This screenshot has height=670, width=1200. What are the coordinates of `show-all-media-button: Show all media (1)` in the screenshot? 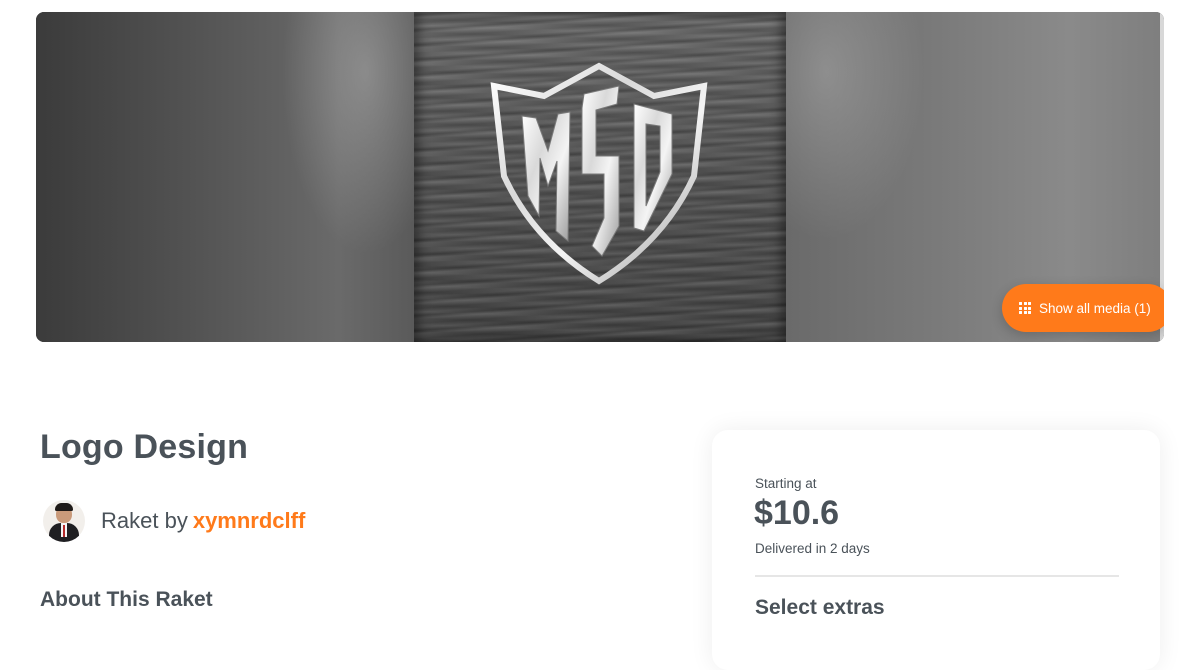 It's located at (1083, 308).